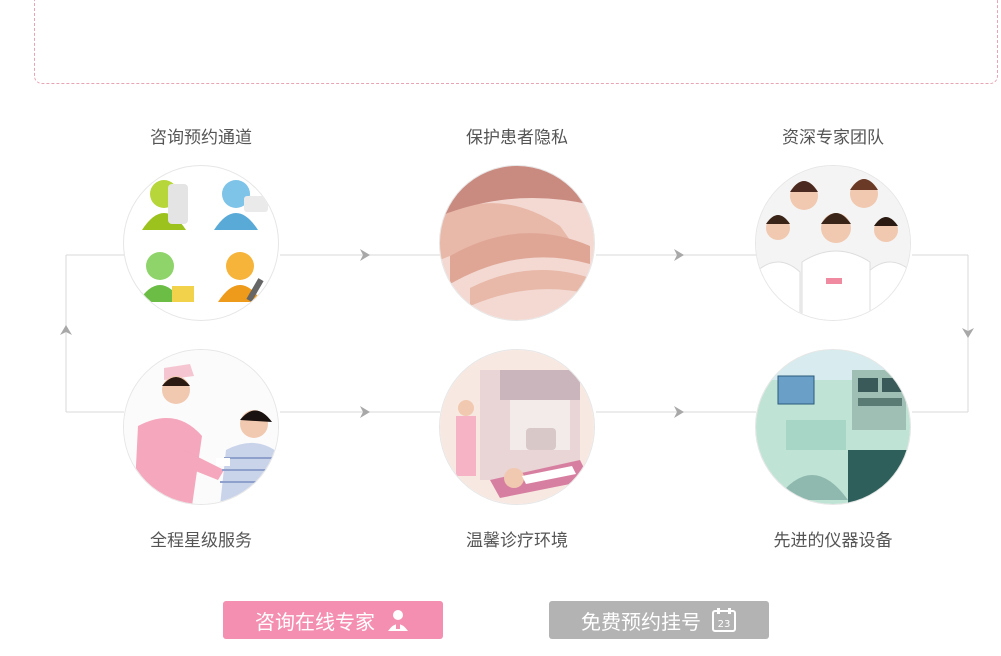 The width and height of the screenshot is (1001, 656). What do you see at coordinates (833, 541) in the screenshot?
I see `feature-label-equipment: 先进的仪器设备` at bounding box center [833, 541].